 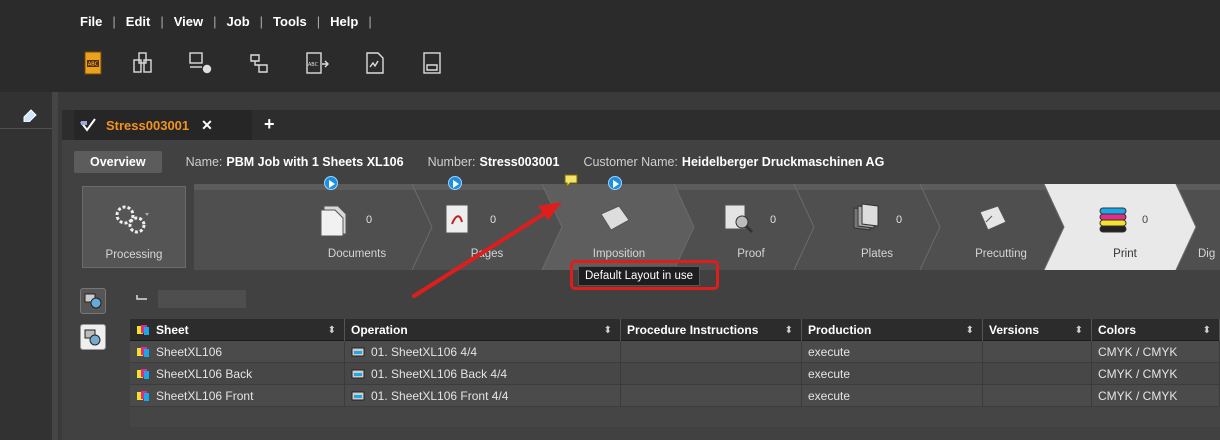 I want to click on signed-document-icon, so click(x=375, y=63).